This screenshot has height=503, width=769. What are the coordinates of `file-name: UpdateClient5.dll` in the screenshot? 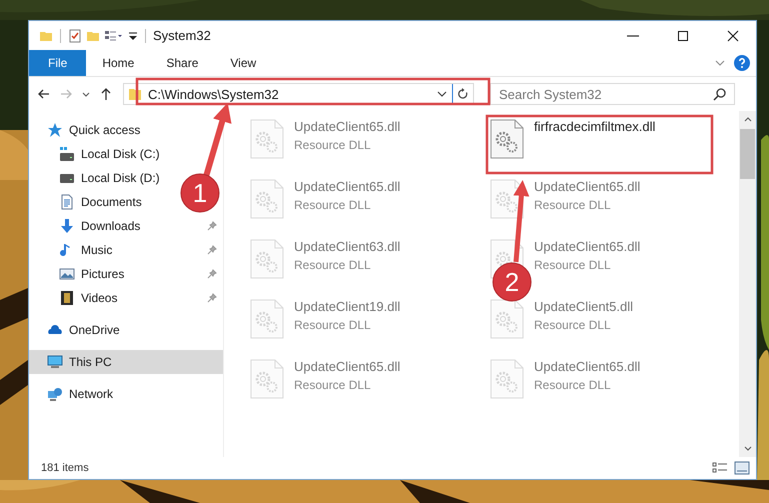 It's located at (584, 306).